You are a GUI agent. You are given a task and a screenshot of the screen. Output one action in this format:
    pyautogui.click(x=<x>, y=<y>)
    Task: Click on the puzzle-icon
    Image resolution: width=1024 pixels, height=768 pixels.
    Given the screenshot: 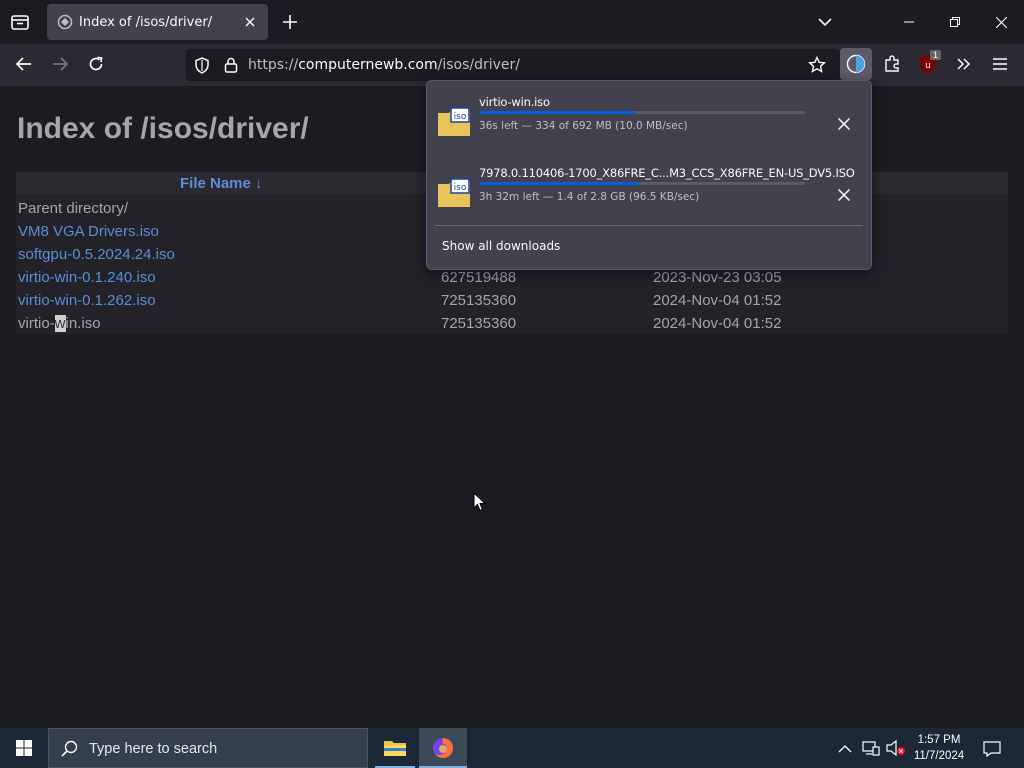 What is the action you would take?
    pyautogui.click(x=892, y=63)
    